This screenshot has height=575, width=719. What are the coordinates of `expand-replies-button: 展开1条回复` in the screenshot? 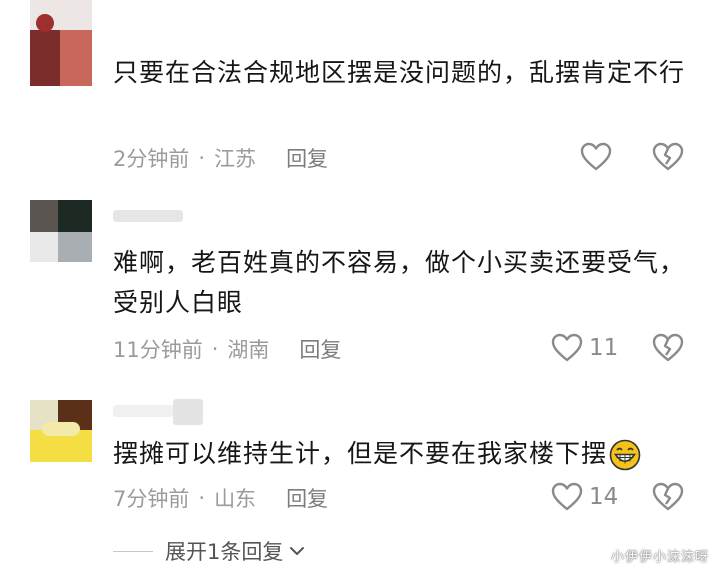 It's located at (210, 551).